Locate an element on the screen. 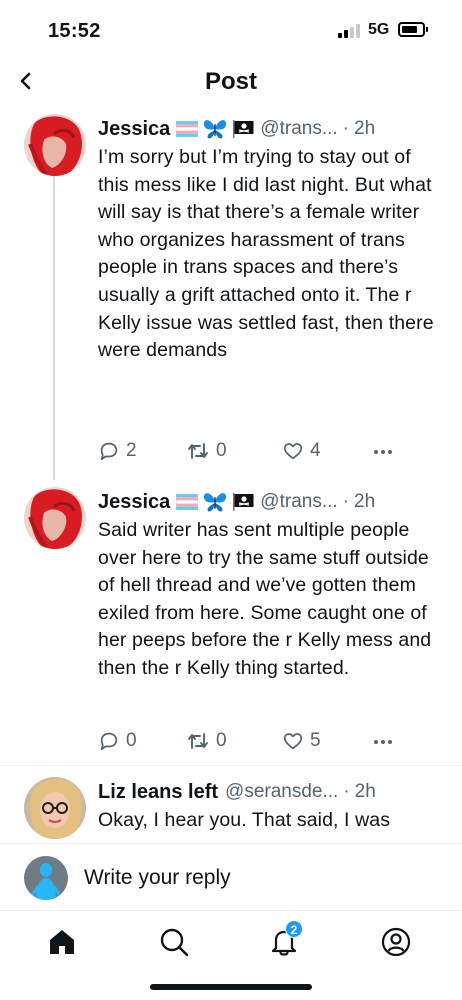 The height and width of the screenshot is (1000, 462). reply-count: 2 is located at coordinates (131, 450).